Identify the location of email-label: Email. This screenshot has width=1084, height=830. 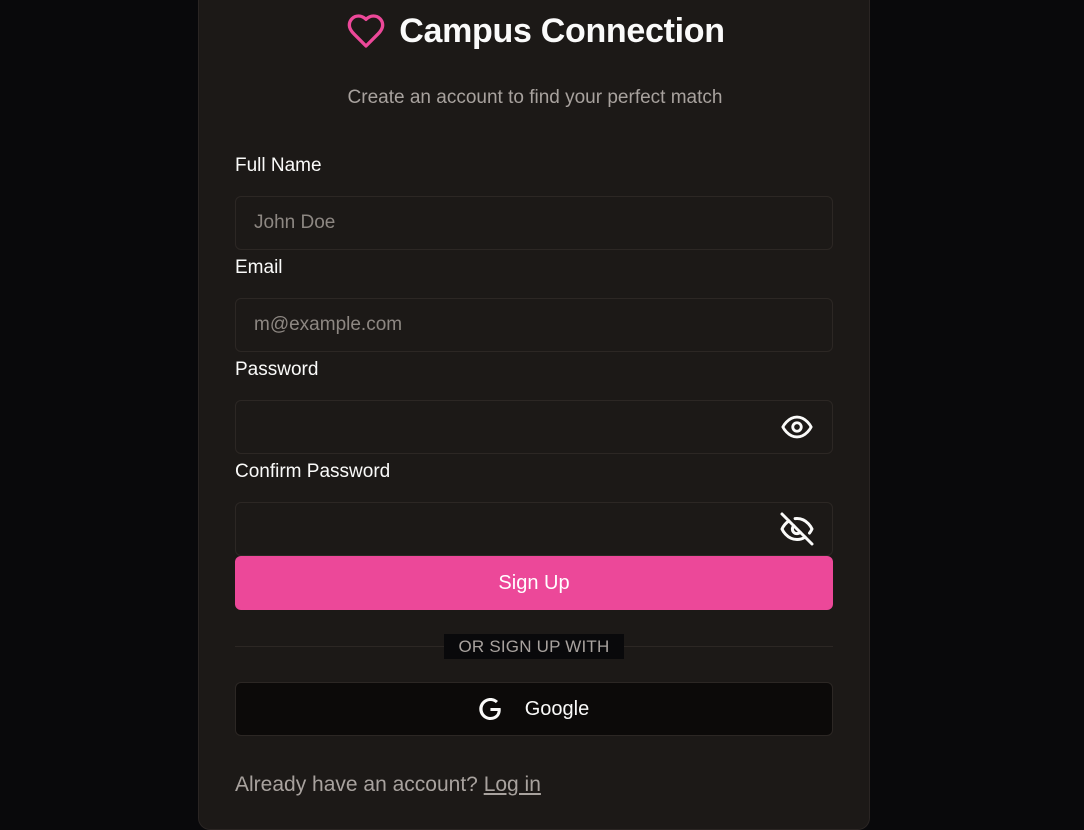
(259, 267).